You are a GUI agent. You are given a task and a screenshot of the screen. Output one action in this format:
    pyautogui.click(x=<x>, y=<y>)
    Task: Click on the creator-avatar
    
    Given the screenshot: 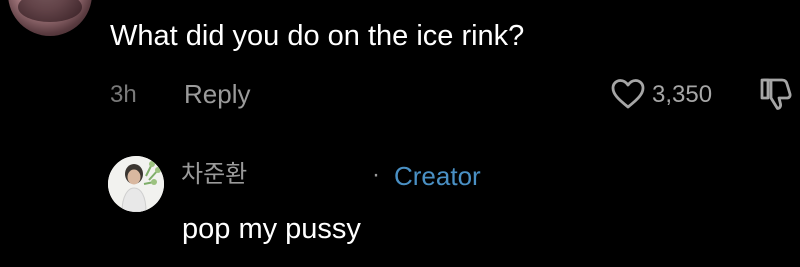 What is the action you would take?
    pyautogui.click(x=136, y=184)
    